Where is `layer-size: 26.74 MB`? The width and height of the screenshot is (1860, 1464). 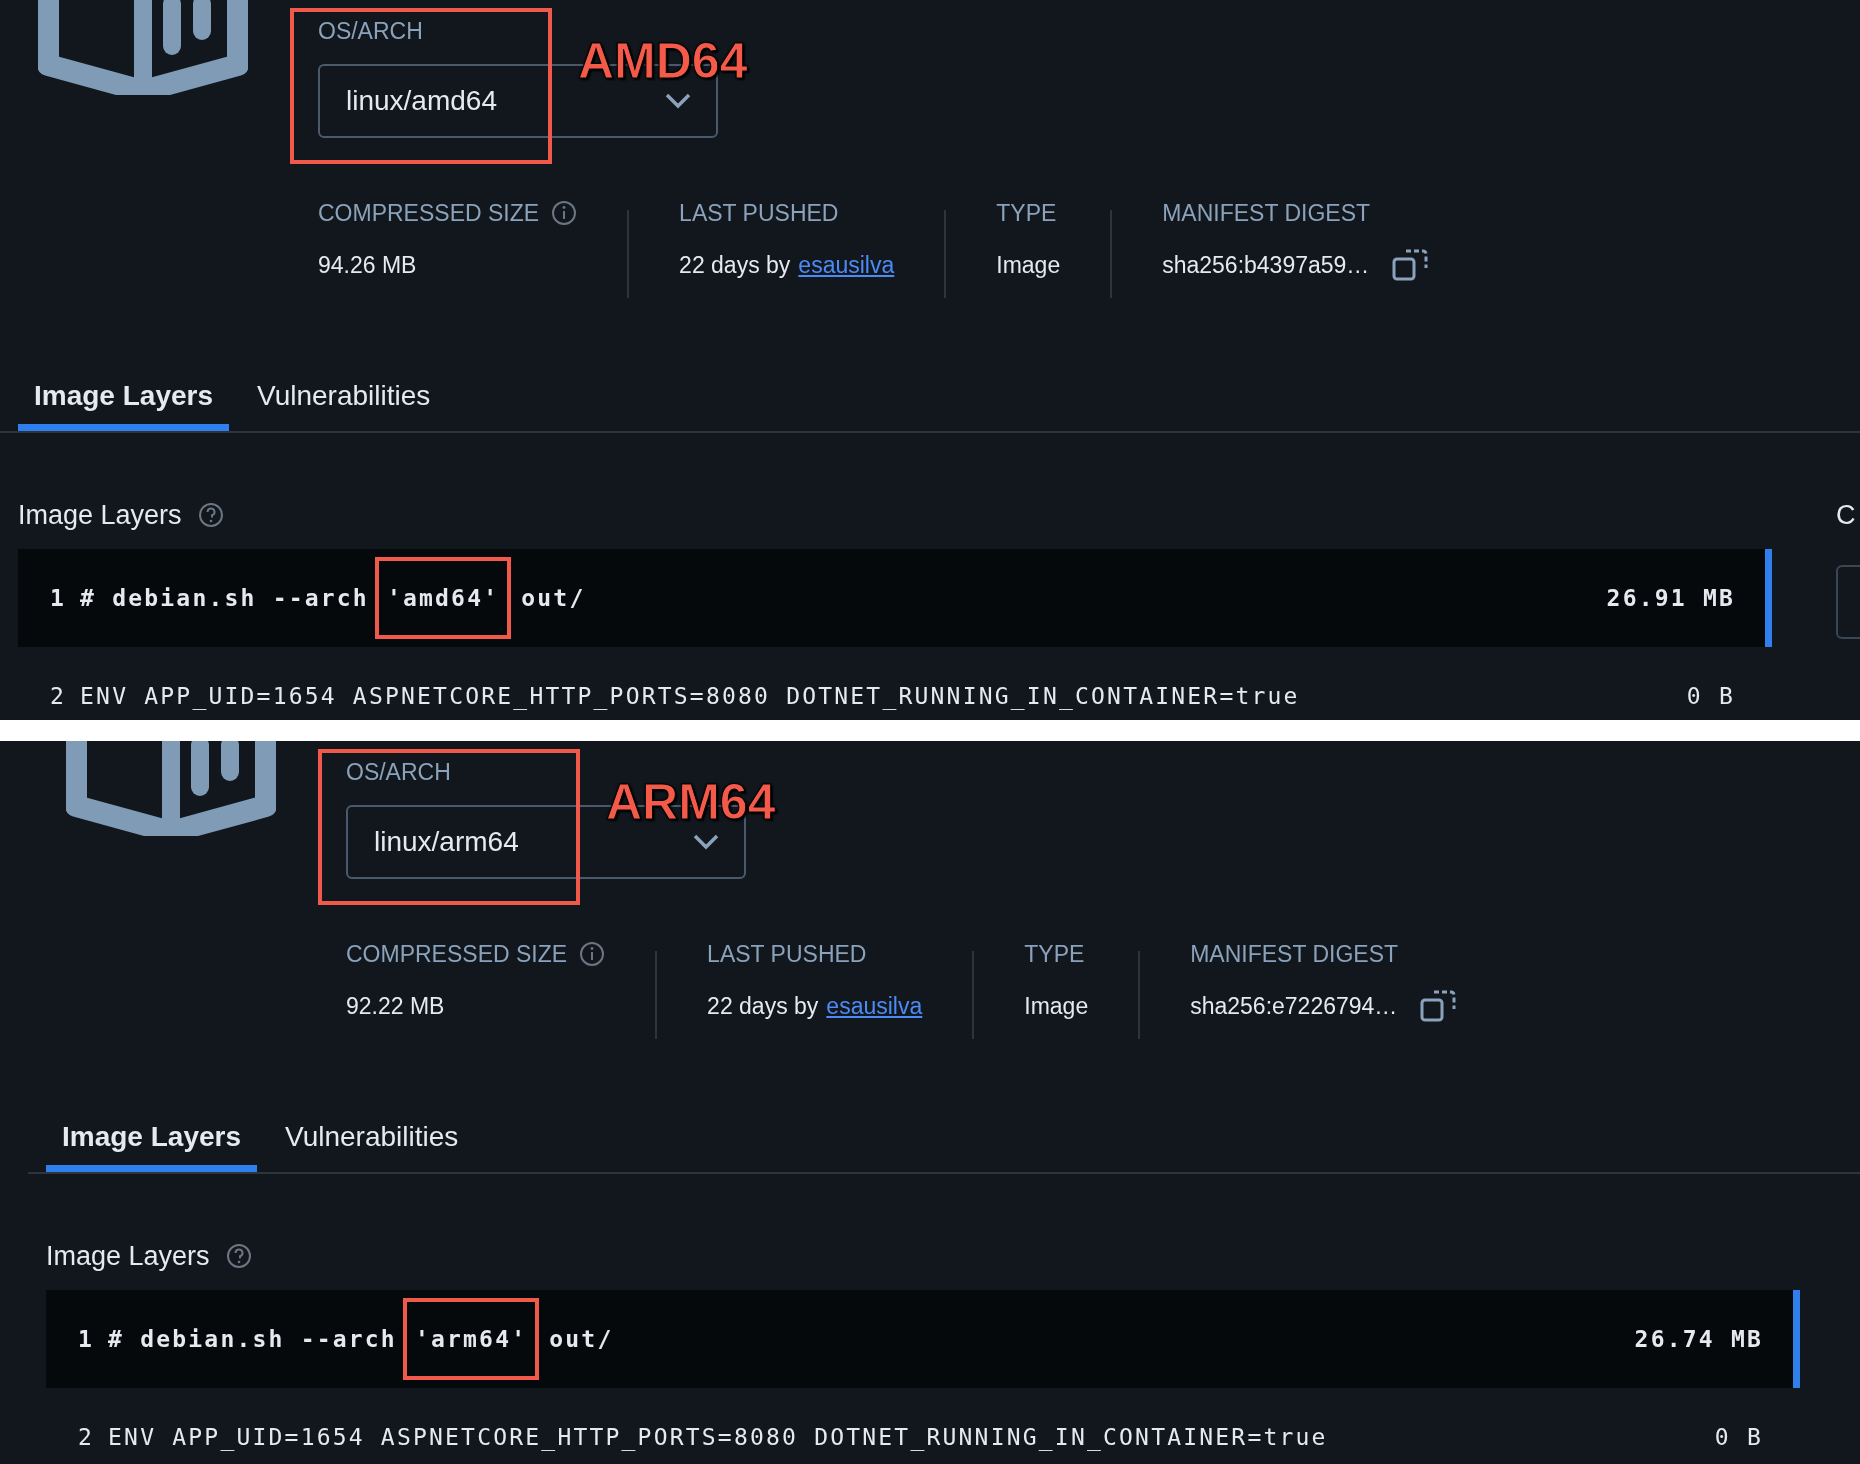
layer-size: 26.74 MB is located at coordinates (1698, 1339).